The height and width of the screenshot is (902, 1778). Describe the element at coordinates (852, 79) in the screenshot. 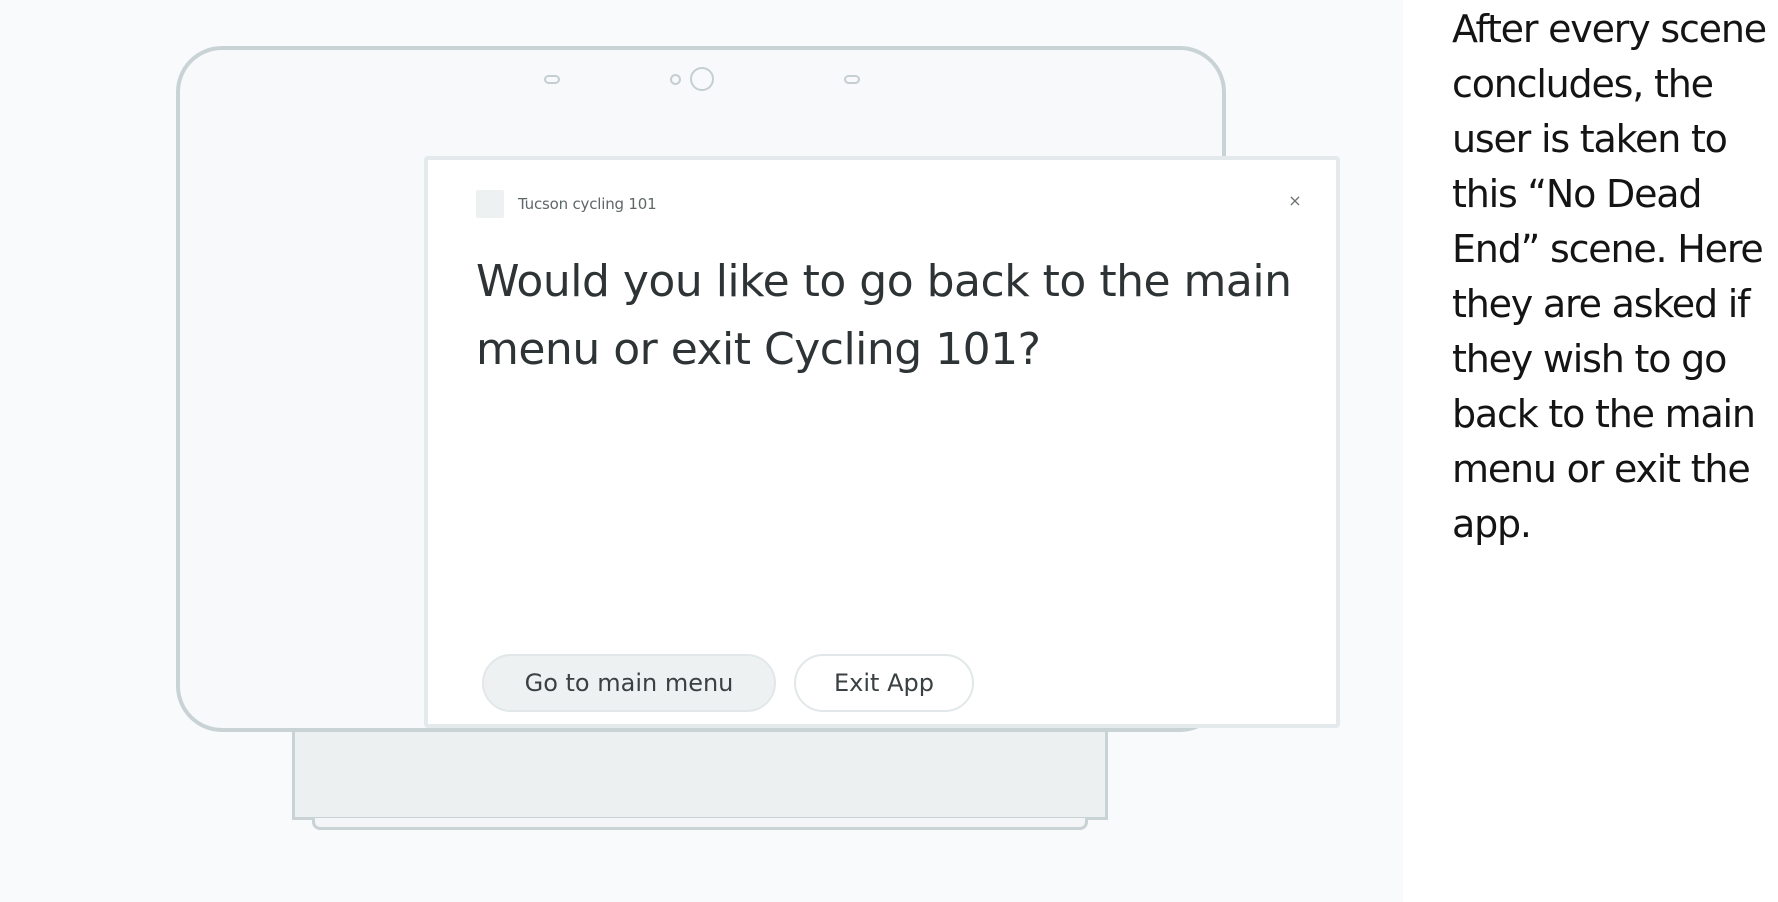

I see `microphone-right-icon` at that location.